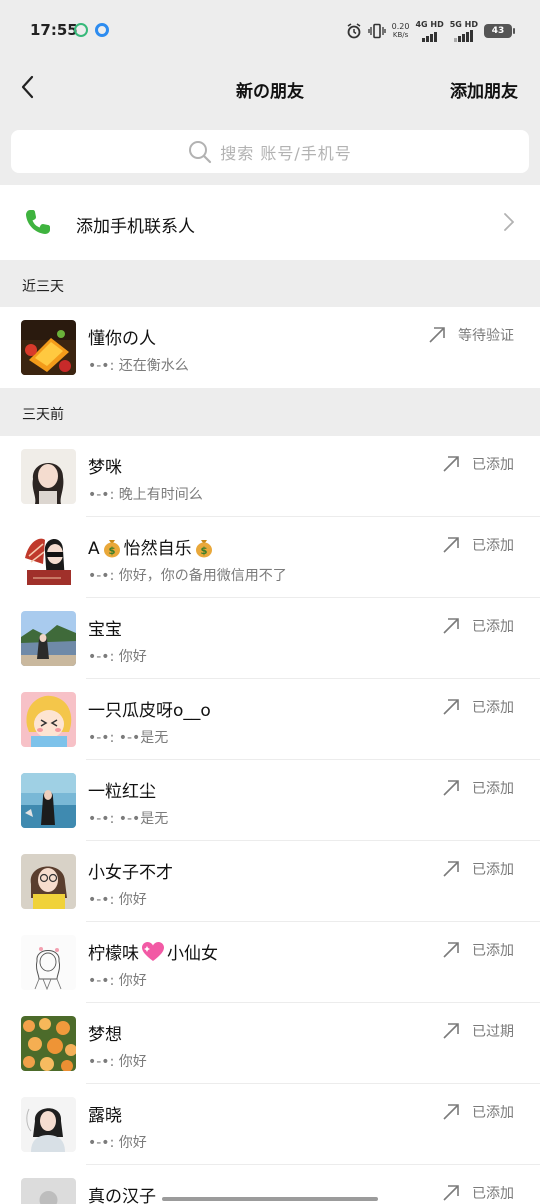 The height and width of the screenshot is (1204, 540). I want to click on sim2-signal: 5G HD, so click(464, 31).